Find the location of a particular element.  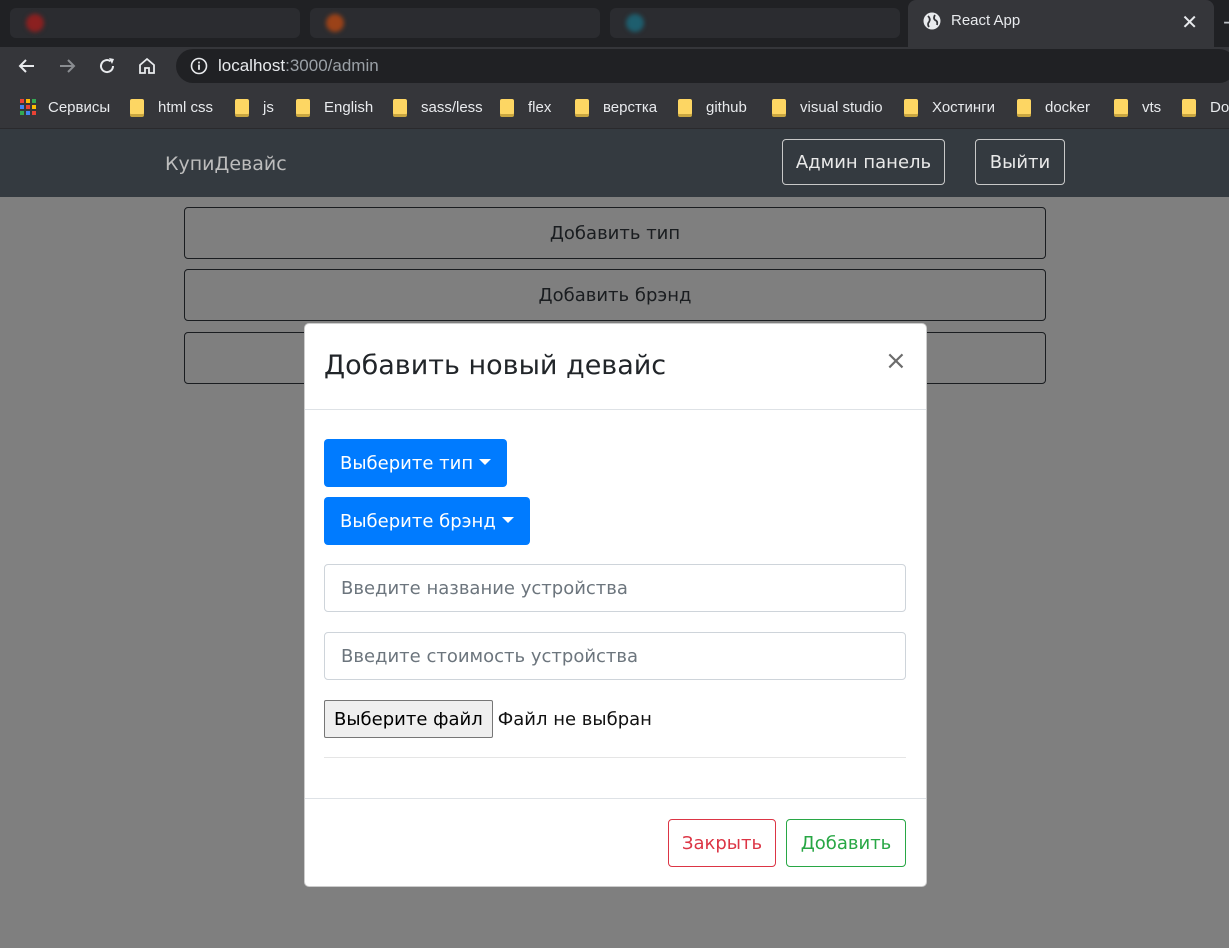

bookmark-item: sass/less is located at coordinates (438, 107).